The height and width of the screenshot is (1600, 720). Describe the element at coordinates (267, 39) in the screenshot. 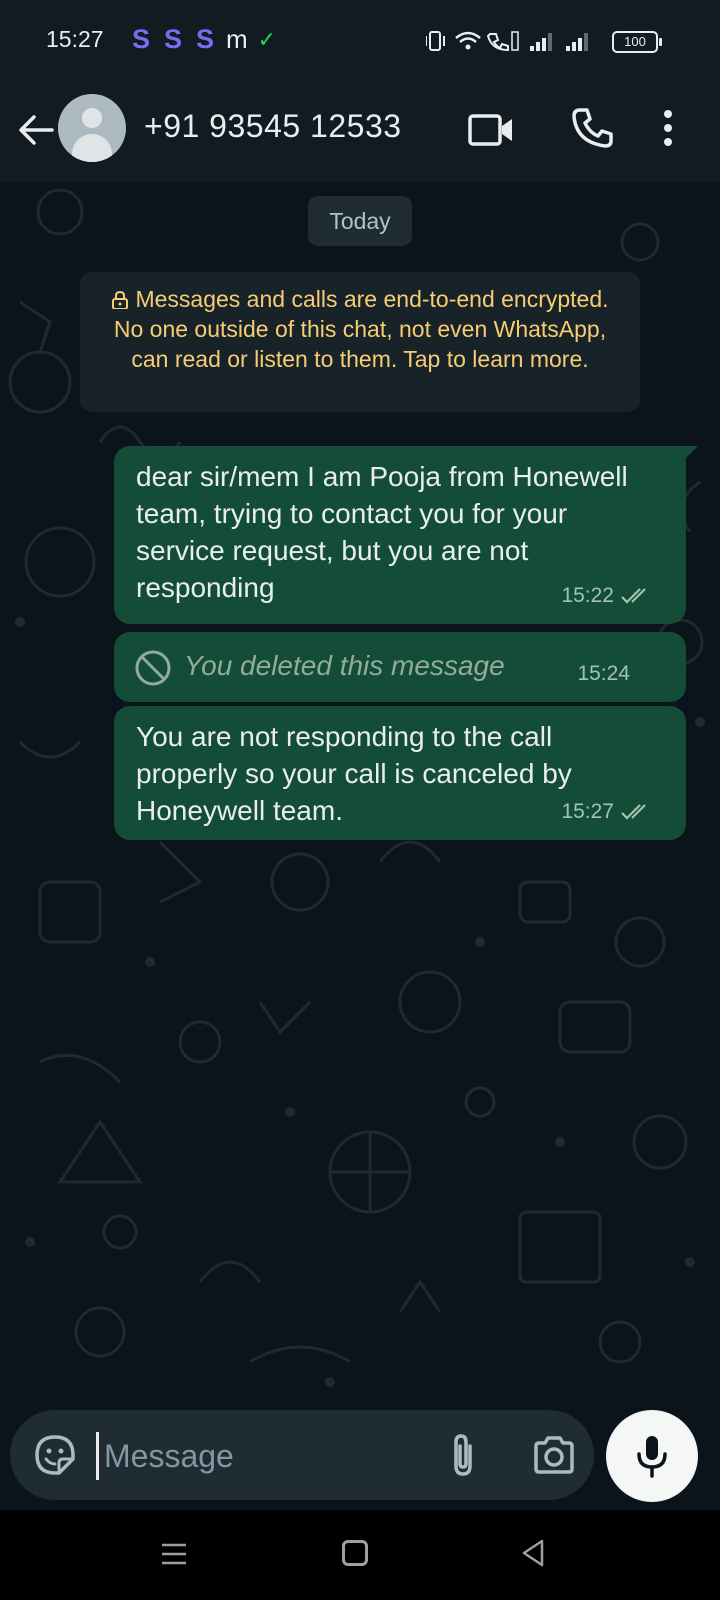

I see `check-notification-icon: ✓` at that location.